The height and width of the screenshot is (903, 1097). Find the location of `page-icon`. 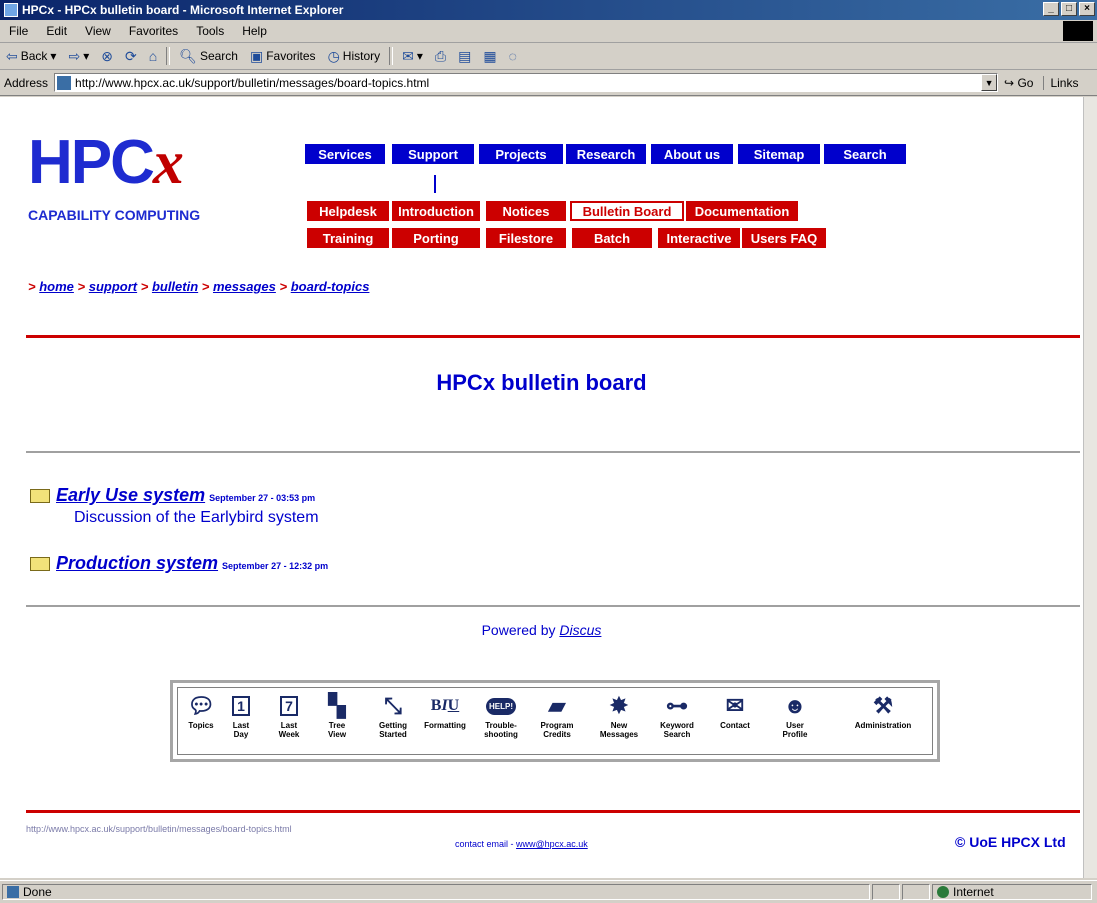

page-icon is located at coordinates (64, 82).